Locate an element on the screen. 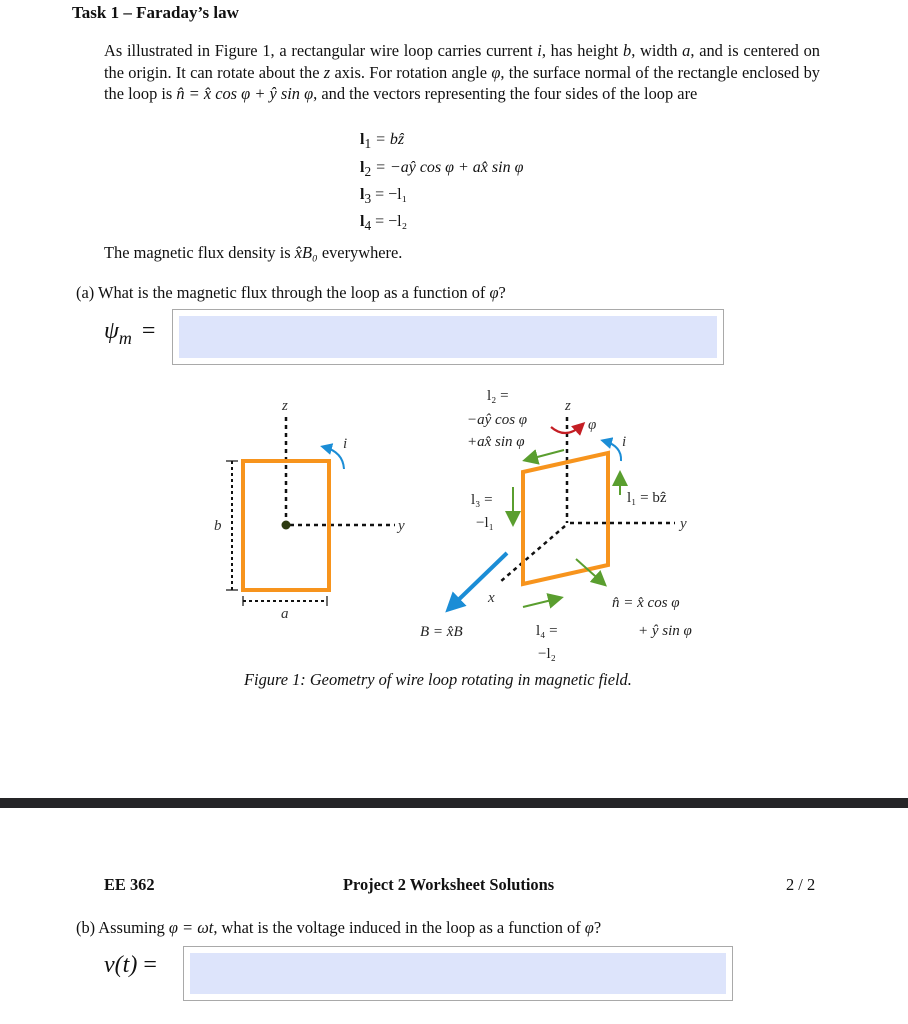 The image size is (908, 1024). l3-label-line1: l₃ = is located at coordinates (482, 500).